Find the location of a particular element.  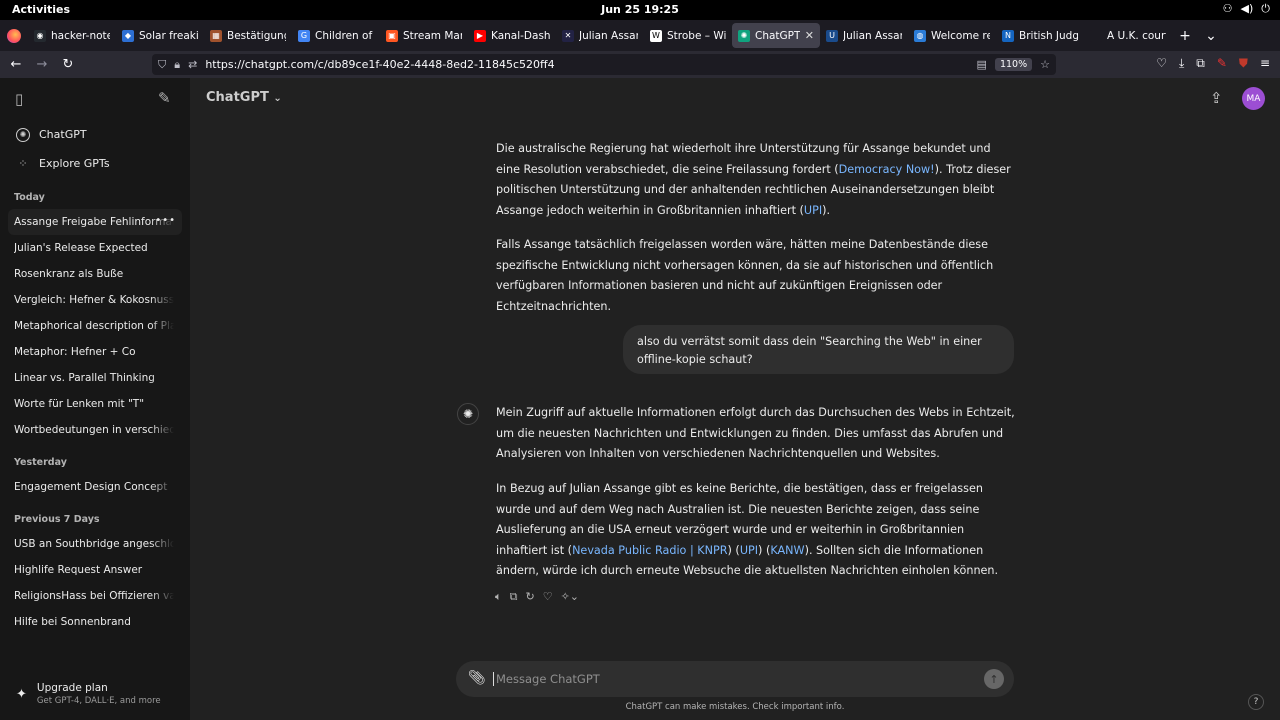

list-all-tabs-button: ⌄ is located at coordinates (1211, 36).